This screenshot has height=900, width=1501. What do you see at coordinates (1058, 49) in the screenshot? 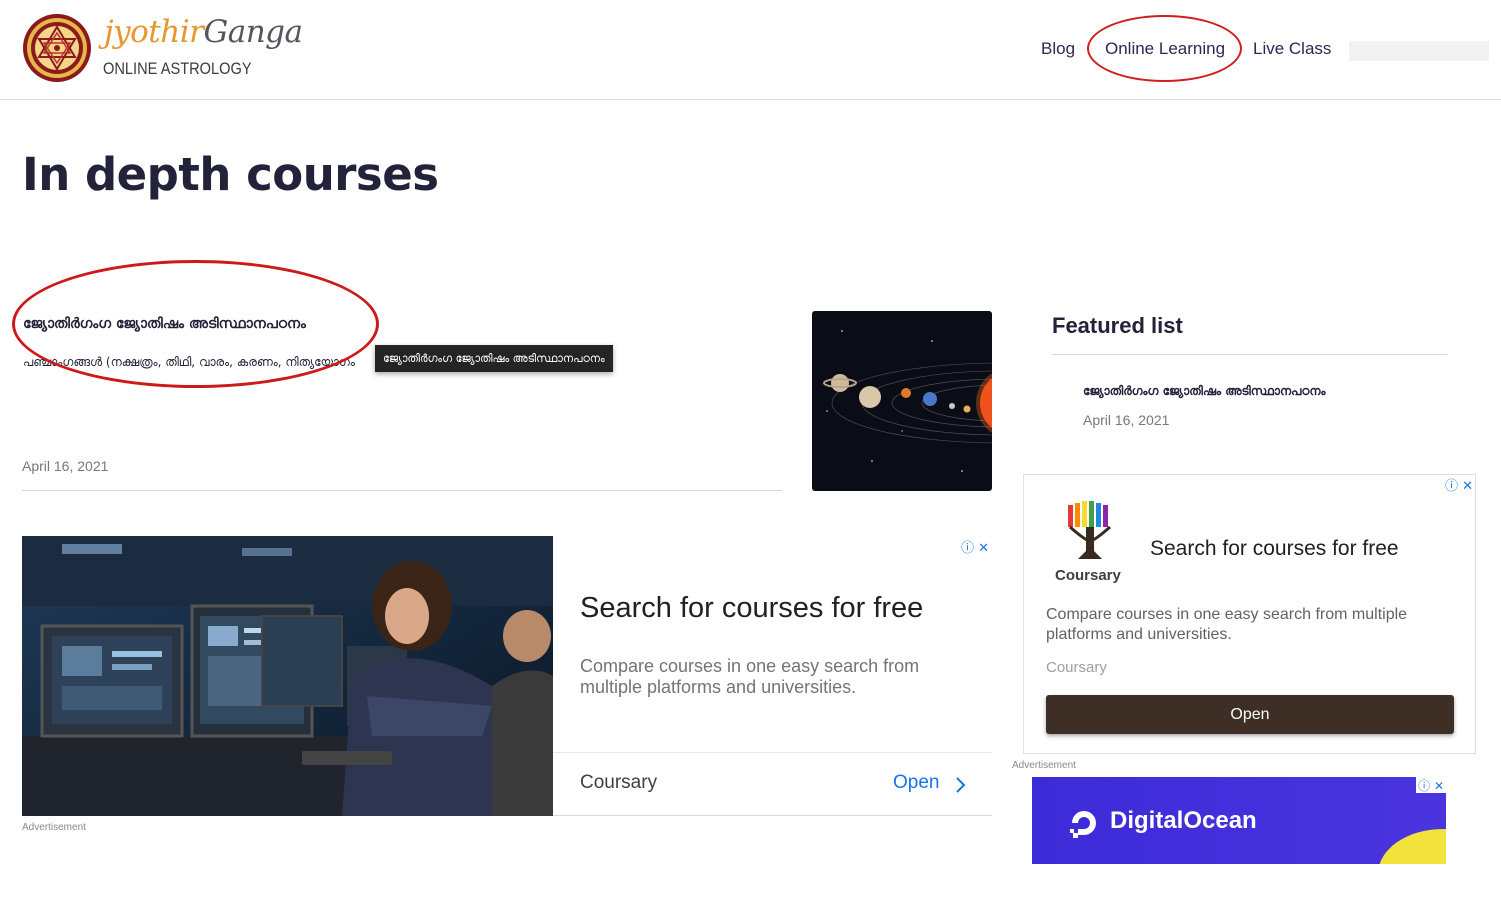
I see `nav-blog: Blog` at bounding box center [1058, 49].